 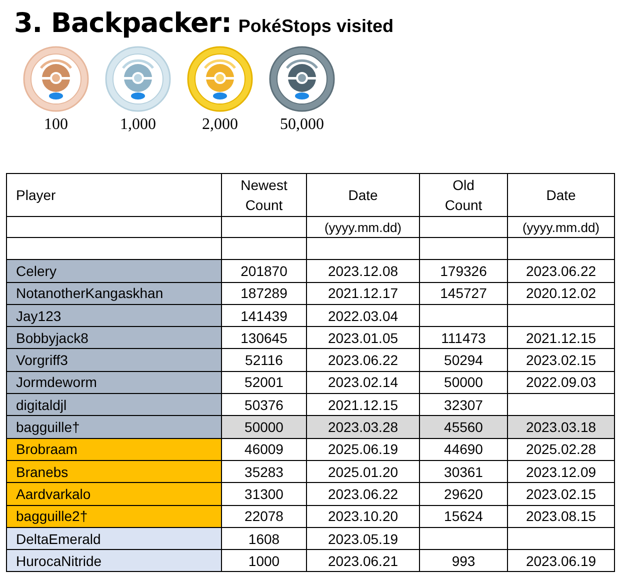 What do you see at coordinates (561, 561) in the screenshot?
I see `table-cell: 2023.06.19` at bounding box center [561, 561].